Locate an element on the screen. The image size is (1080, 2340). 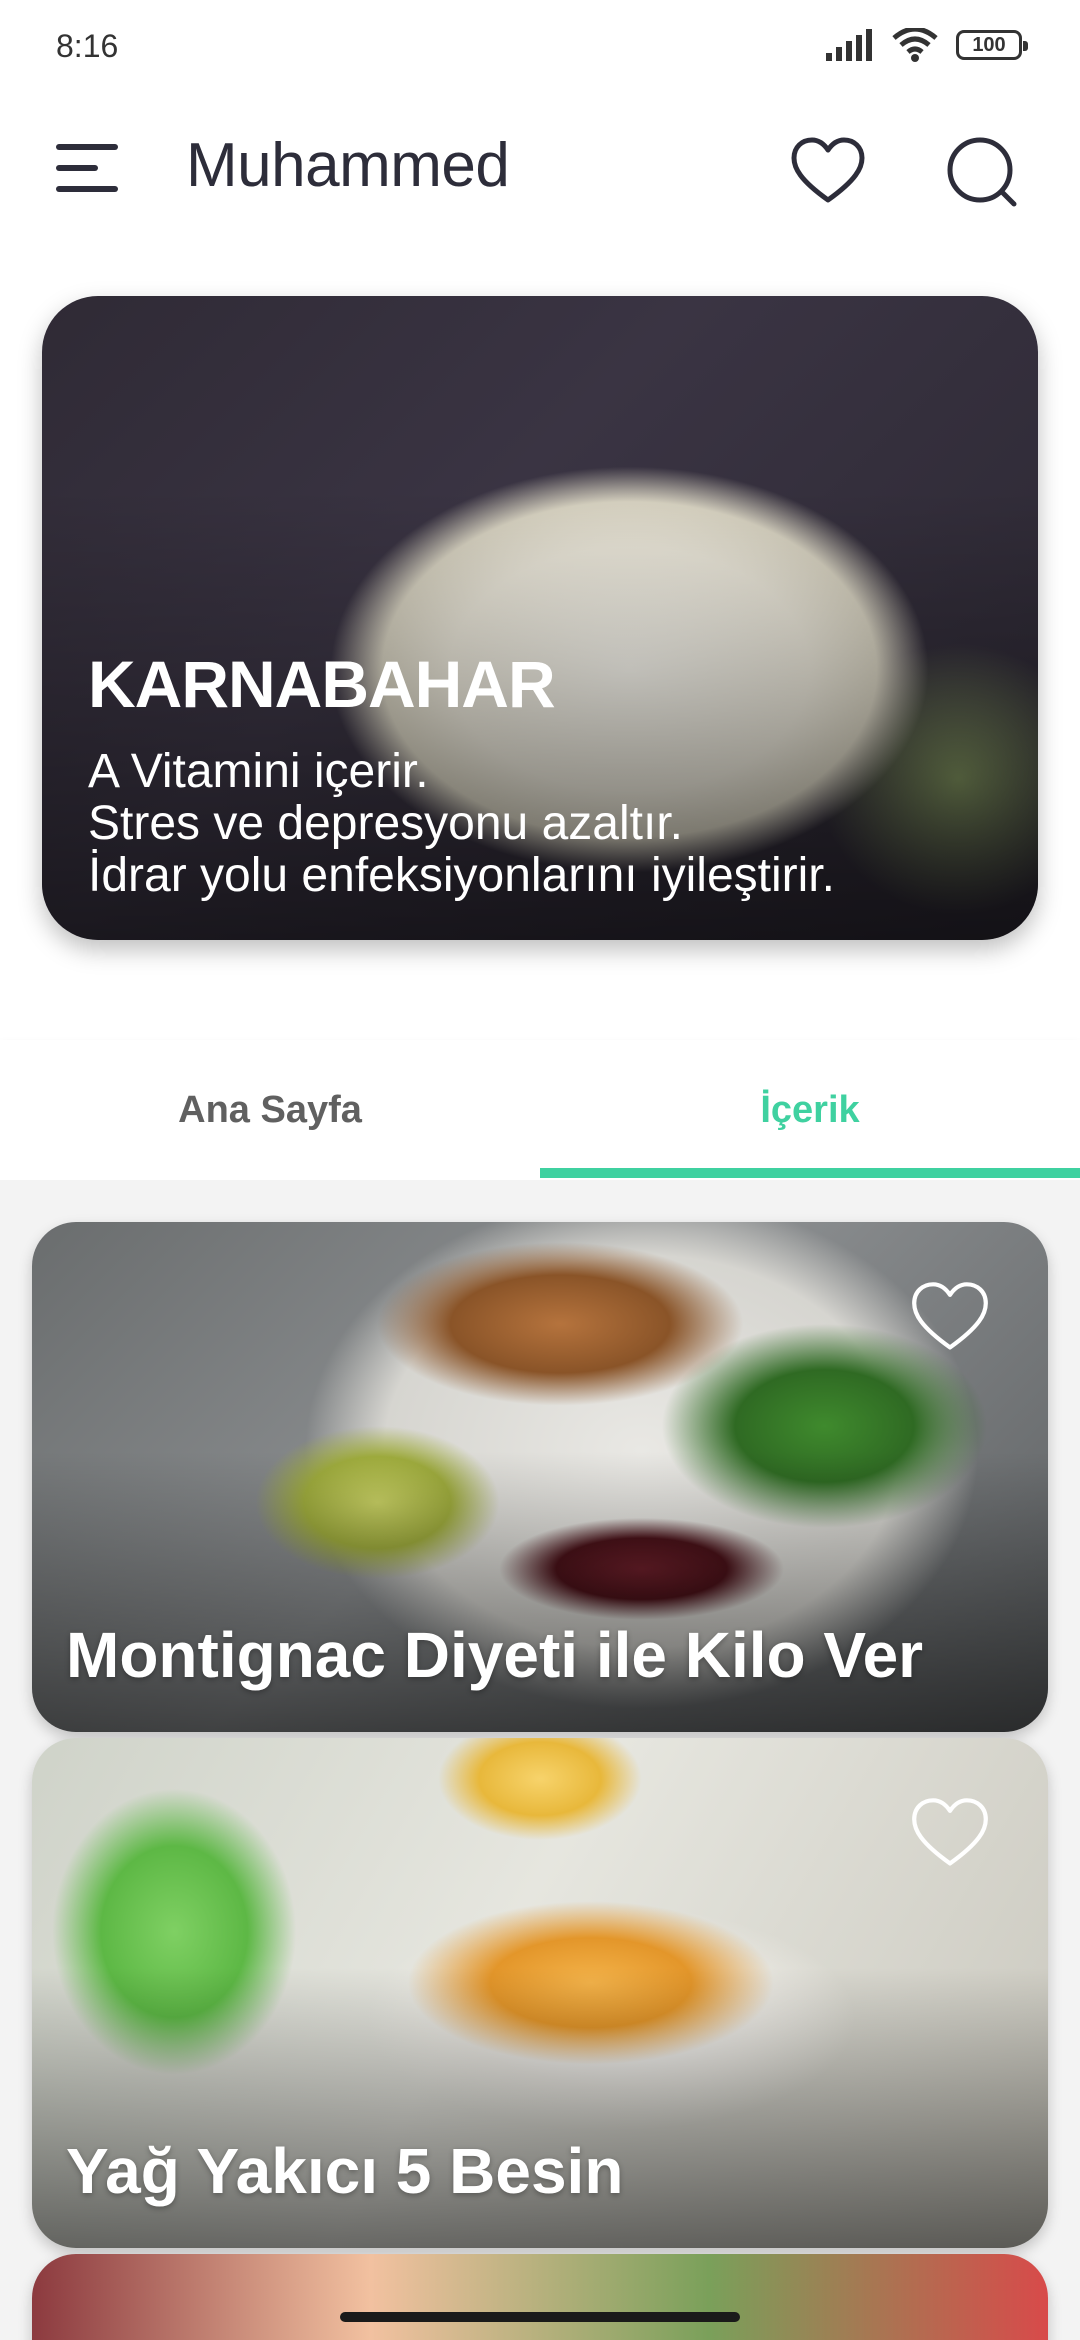
search-icon is located at coordinates (982, 172).